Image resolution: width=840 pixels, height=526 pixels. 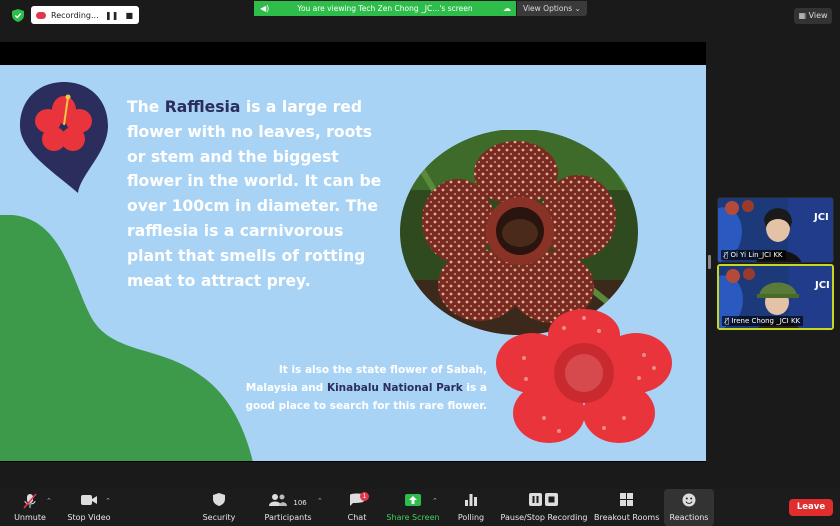 I want to click on reactions-button: Reactions, so click(x=689, y=507).